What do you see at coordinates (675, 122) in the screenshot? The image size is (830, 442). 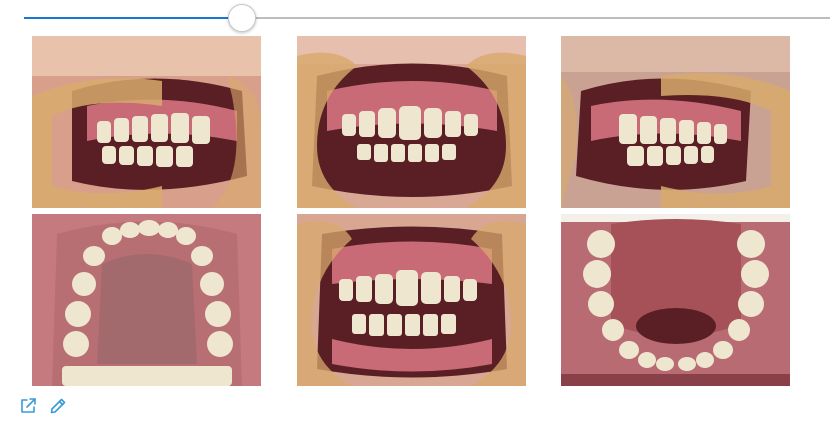 I see `photo-left-lateral` at bounding box center [675, 122].